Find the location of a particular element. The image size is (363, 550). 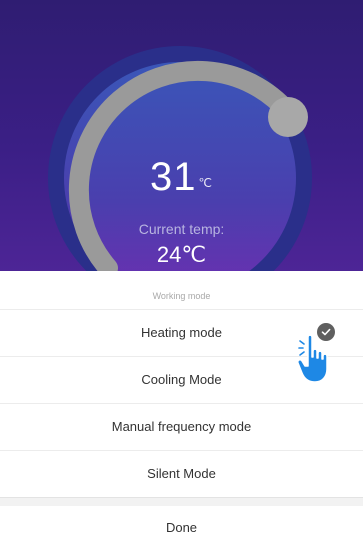

dial-knob is located at coordinates (288, 117).